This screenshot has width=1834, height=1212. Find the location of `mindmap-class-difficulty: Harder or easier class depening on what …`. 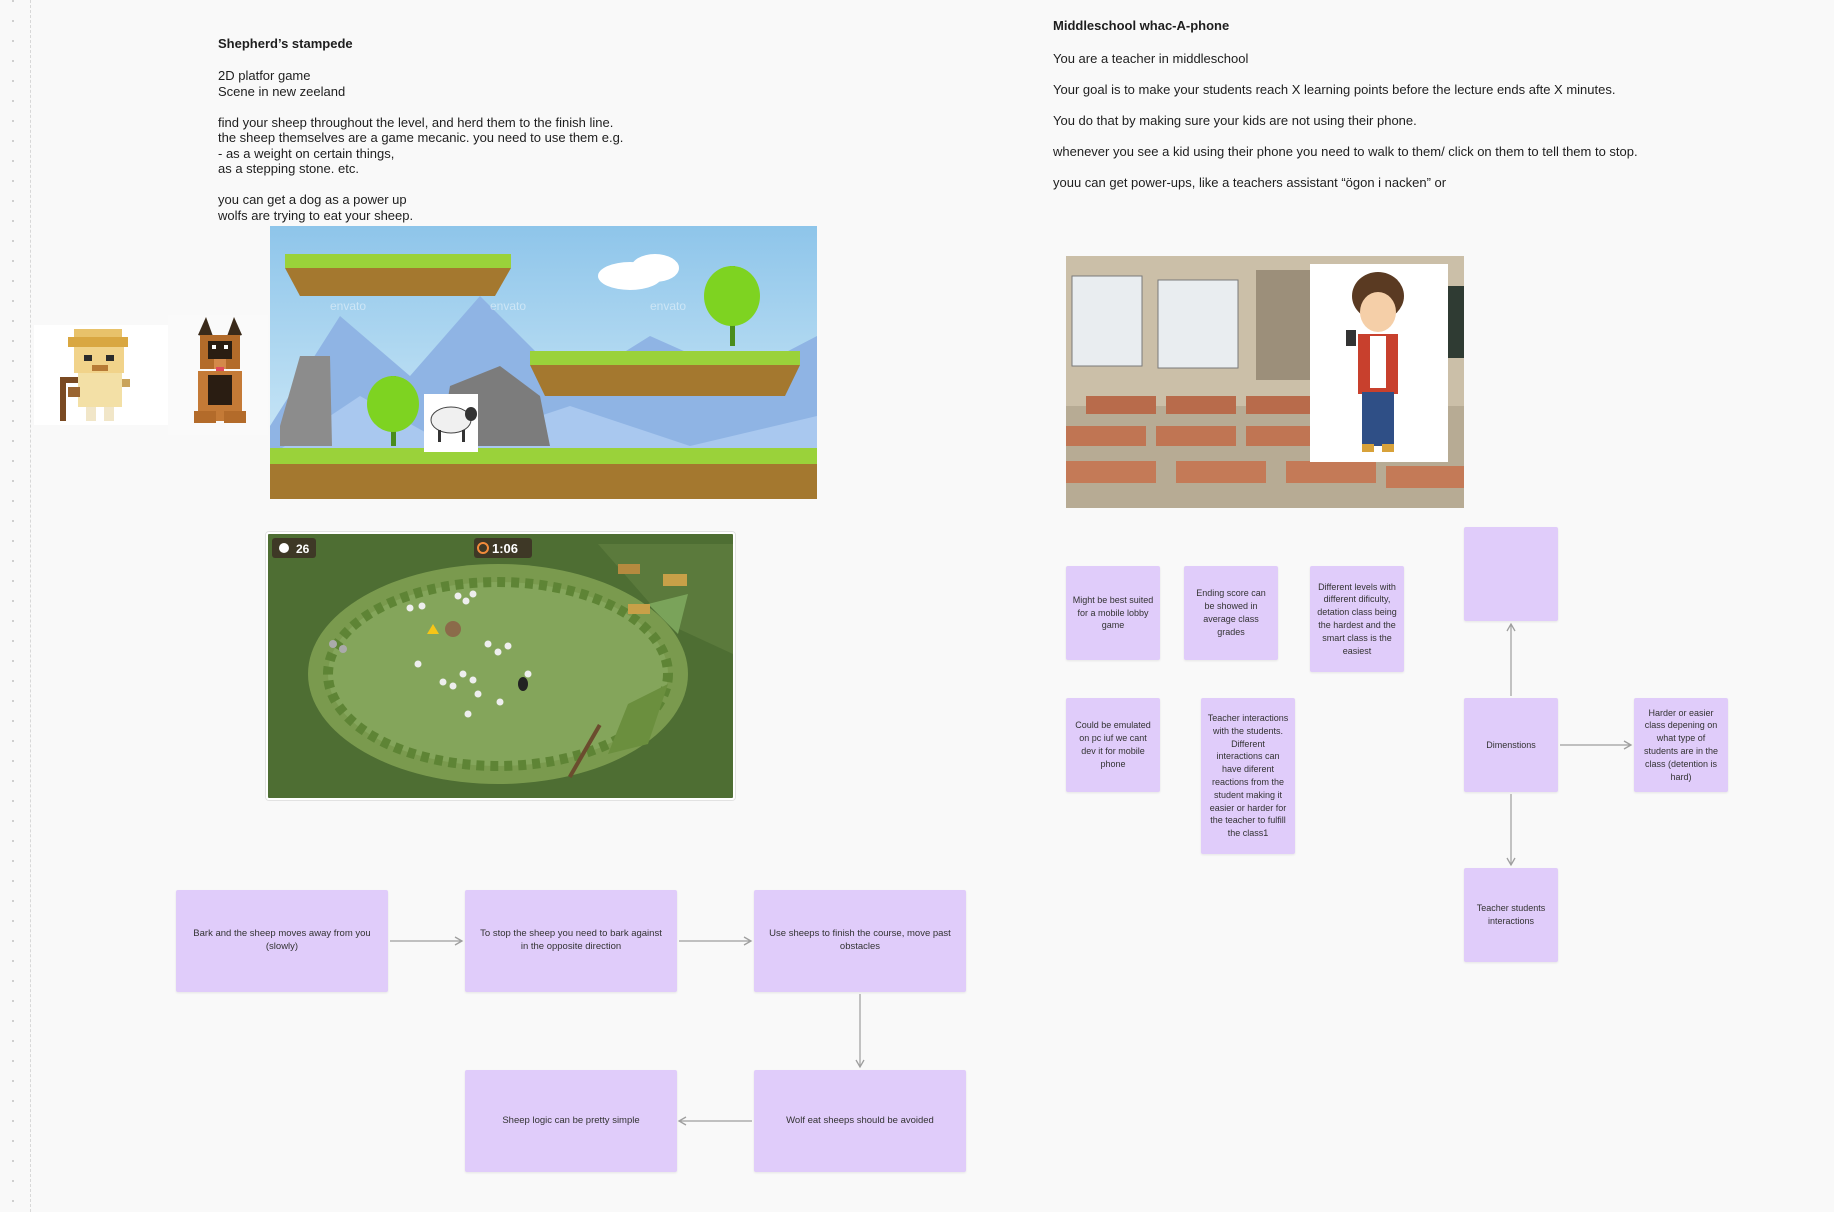

mindmap-class-difficulty: Harder or easier class depening on what … is located at coordinates (1681, 745).